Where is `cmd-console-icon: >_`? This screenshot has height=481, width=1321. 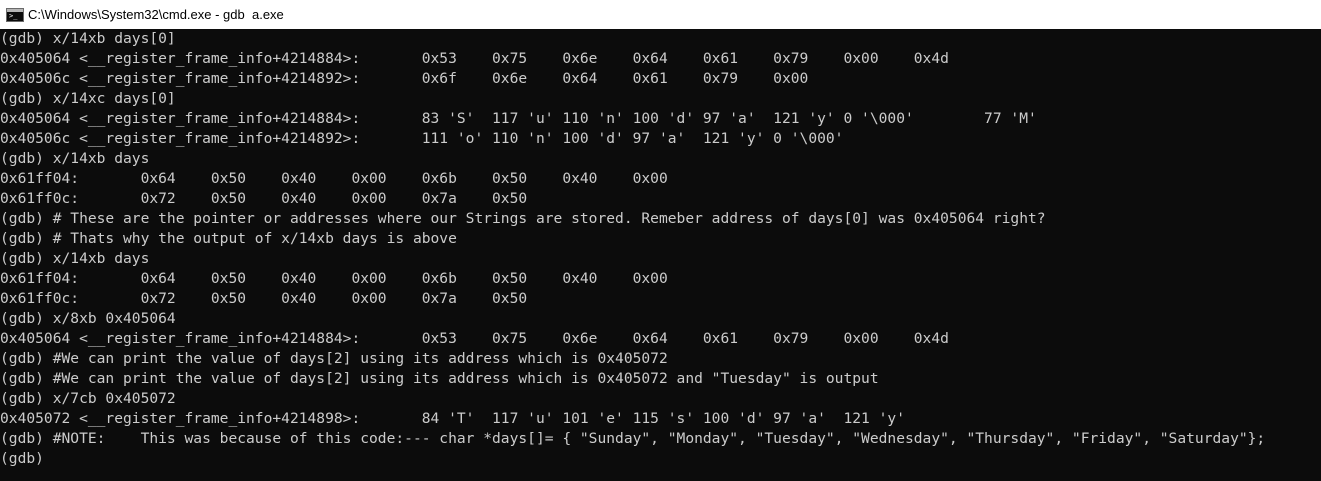 cmd-console-icon: >_ is located at coordinates (15, 14).